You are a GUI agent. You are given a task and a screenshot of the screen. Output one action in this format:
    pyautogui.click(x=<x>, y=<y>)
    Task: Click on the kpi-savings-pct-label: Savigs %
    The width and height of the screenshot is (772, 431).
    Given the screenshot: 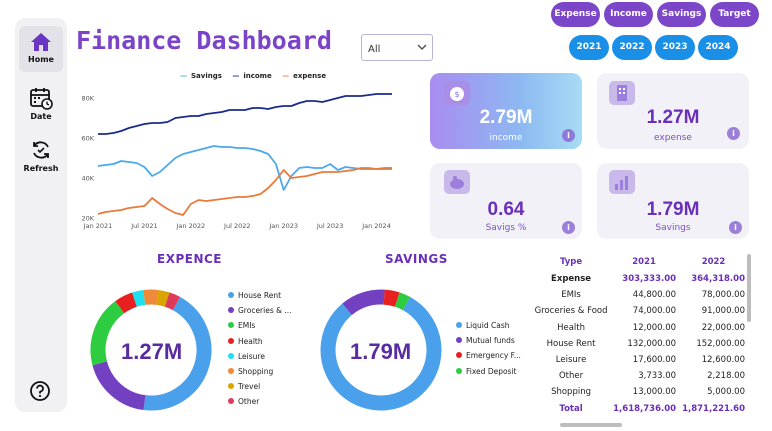 What is the action you would take?
    pyautogui.click(x=506, y=228)
    